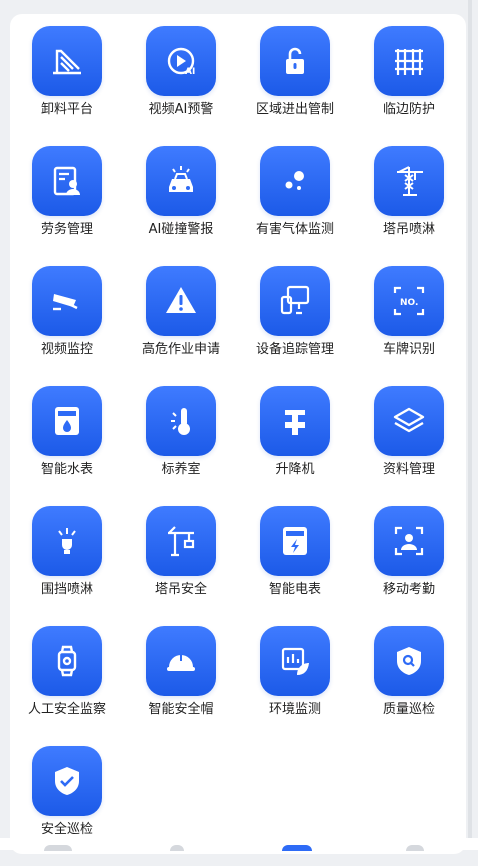 The height and width of the screenshot is (866, 478). Describe the element at coordinates (177, 848) in the screenshot. I see `tab-messages-icon` at that location.